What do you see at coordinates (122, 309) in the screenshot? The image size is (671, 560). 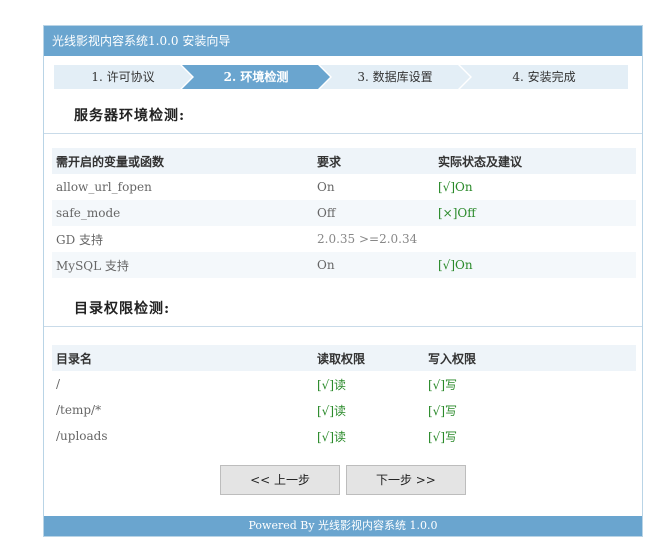 I see `dir-check-title: 目录权限检测:` at bounding box center [122, 309].